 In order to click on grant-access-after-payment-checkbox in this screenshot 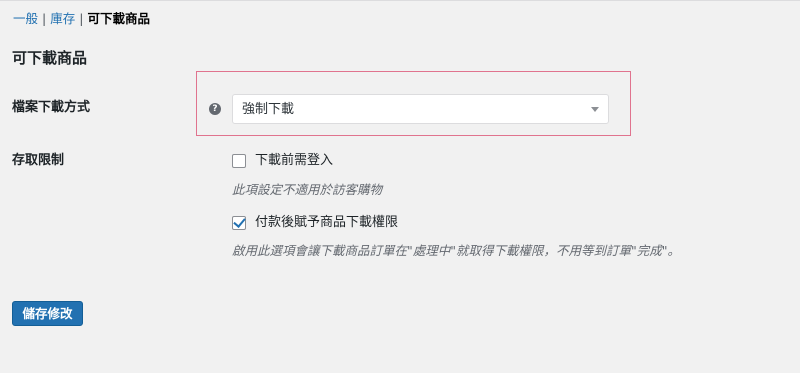, I will do `click(239, 222)`.